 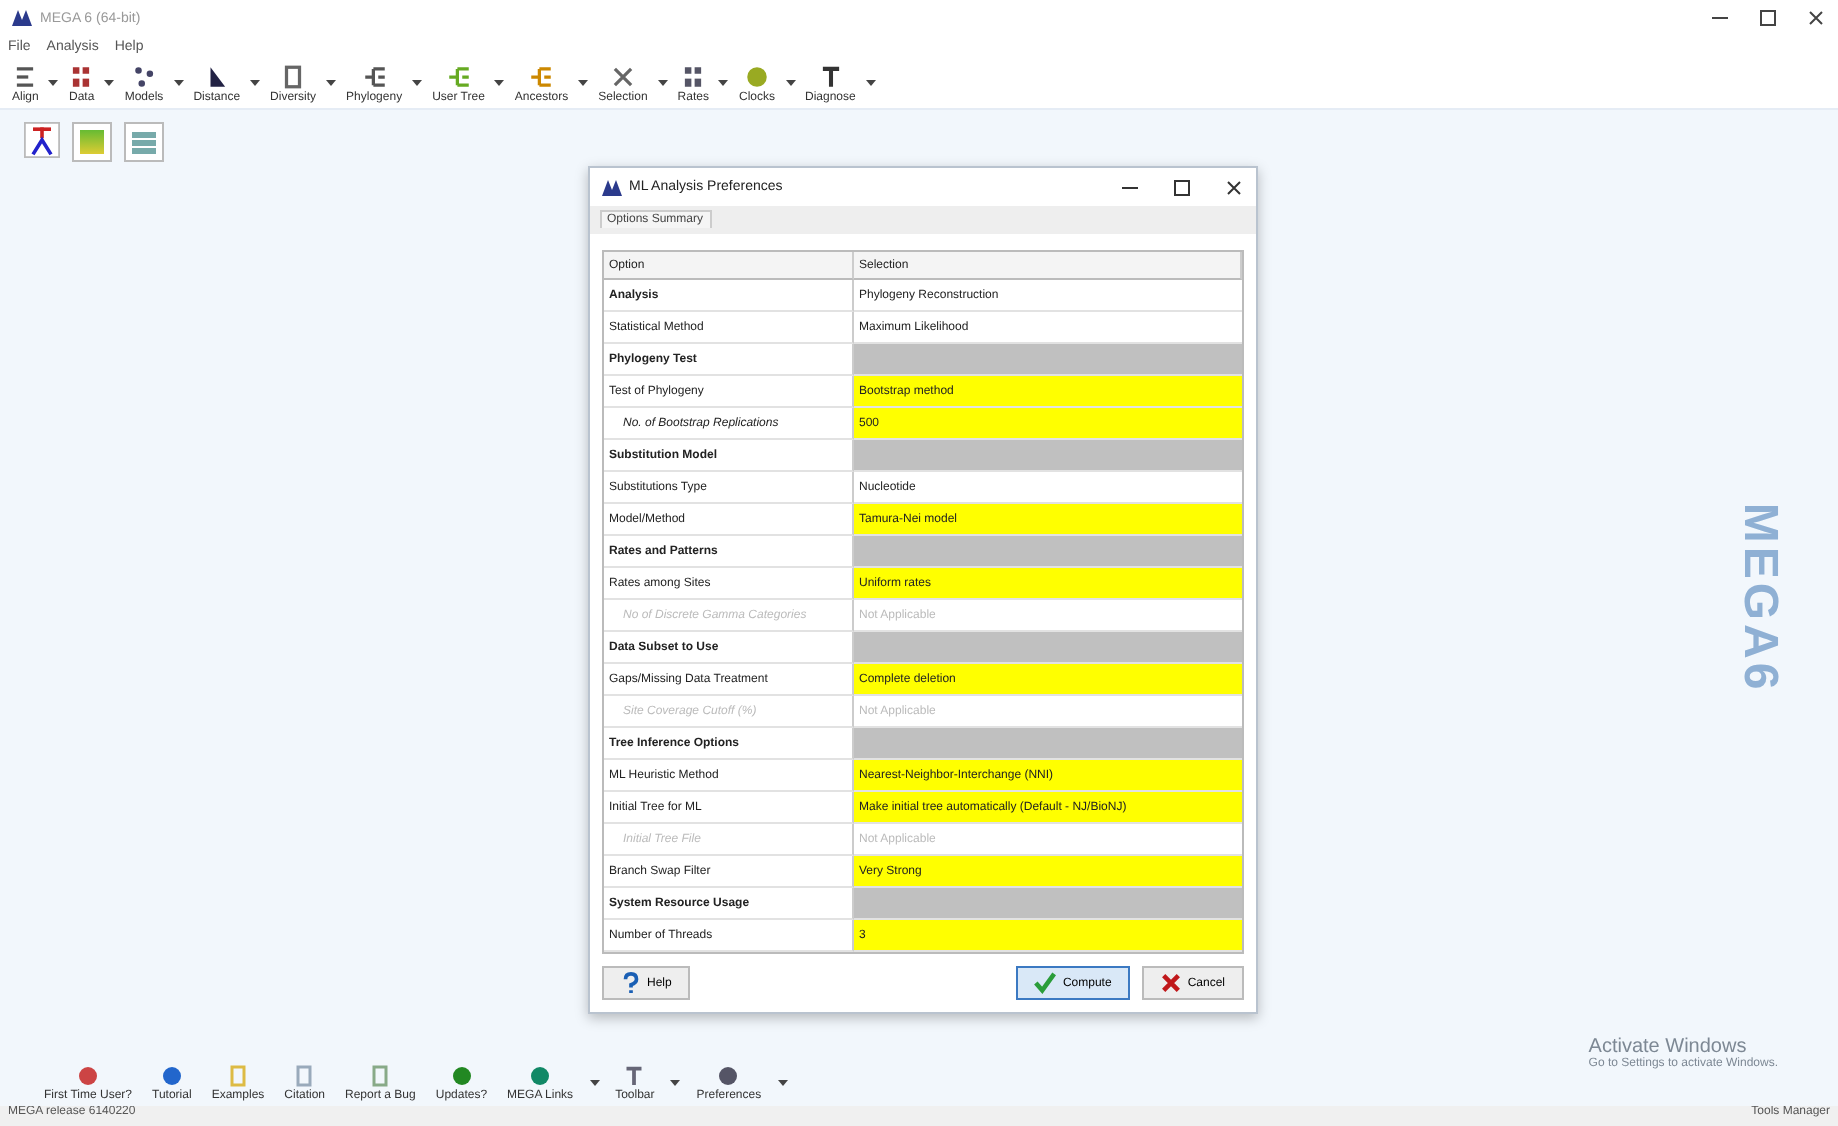 What do you see at coordinates (622, 77) in the screenshot?
I see `cross-icon` at bounding box center [622, 77].